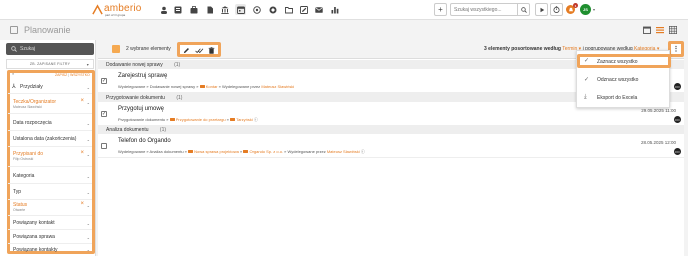  Describe the element at coordinates (585, 9) in the screenshot. I see `user-avatar: JS` at that location.